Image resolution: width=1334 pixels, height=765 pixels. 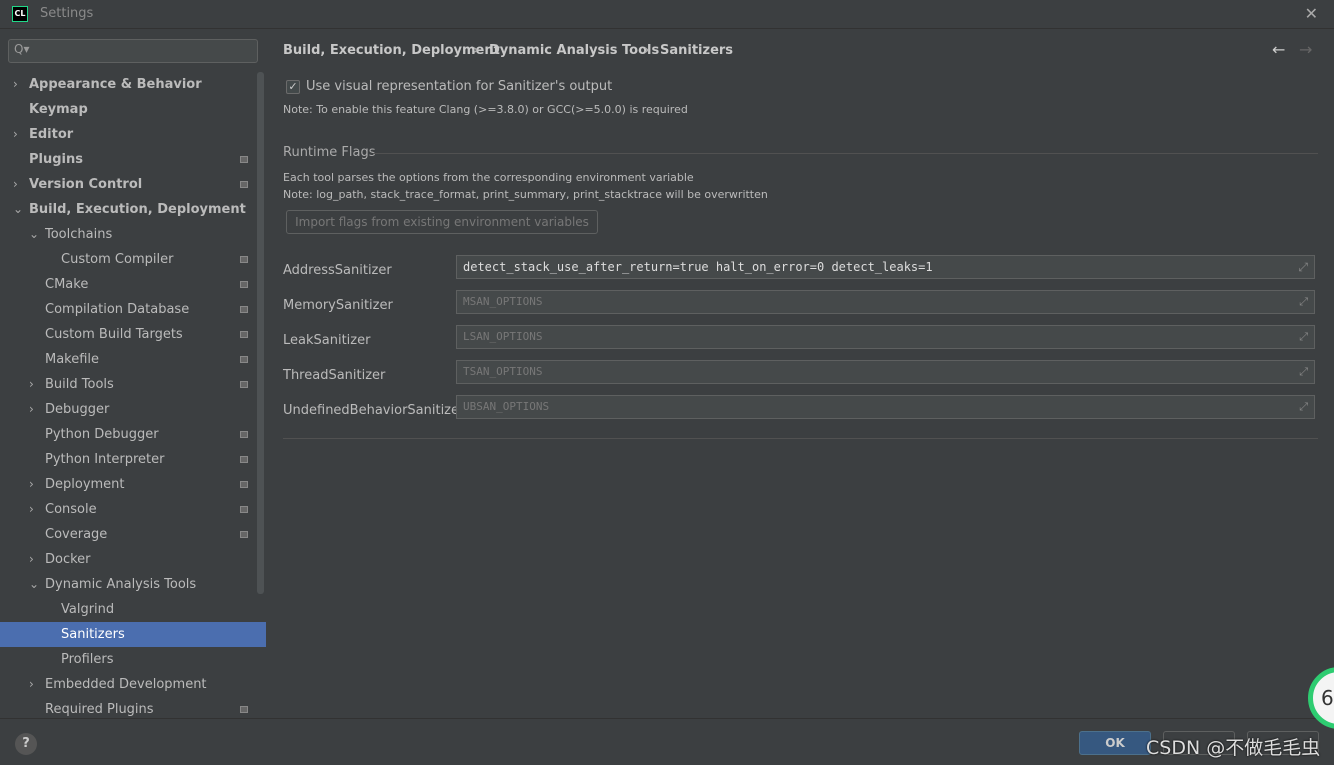 I want to click on sanitizer-label: MemorySanitizer, so click(x=338, y=305).